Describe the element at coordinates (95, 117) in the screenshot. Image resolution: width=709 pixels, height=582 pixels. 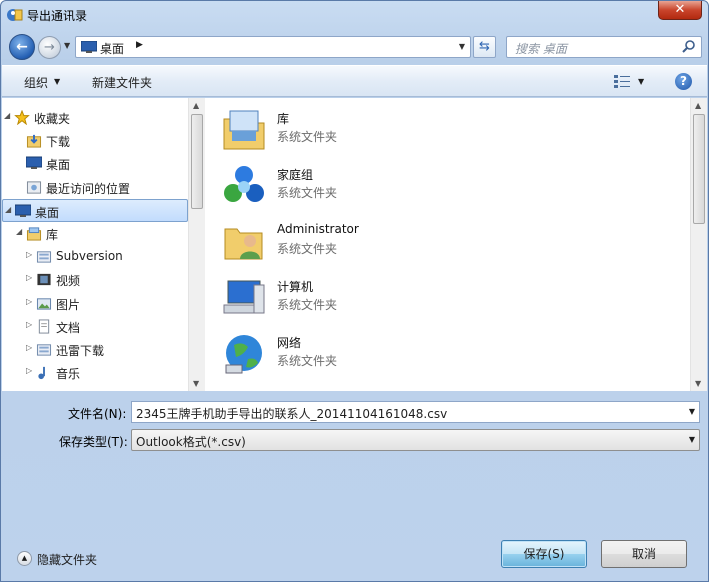
I see `nav-item: ◢ 收藏夹` at that location.